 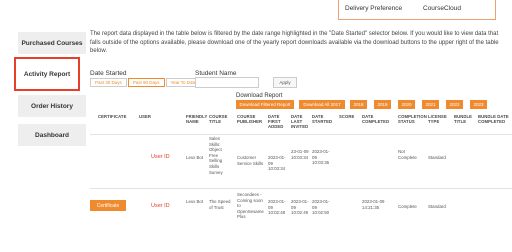 What do you see at coordinates (227, 82) in the screenshot?
I see `student-name-input` at bounding box center [227, 82].